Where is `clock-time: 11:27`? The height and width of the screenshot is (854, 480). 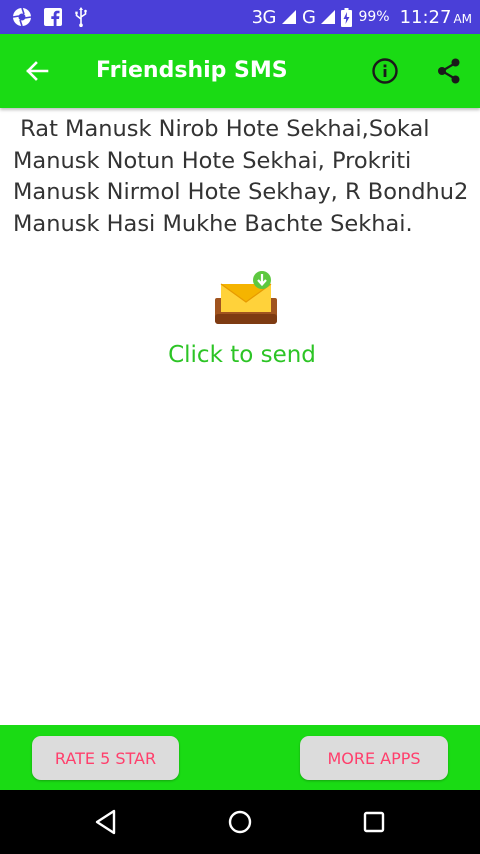 clock-time: 11:27 is located at coordinates (425, 17).